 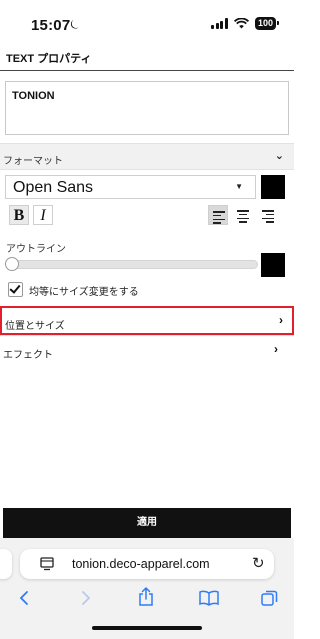 What do you see at coordinates (86, 598) in the screenshot?
I see `forward-icon` at bounding box center [86, 598].